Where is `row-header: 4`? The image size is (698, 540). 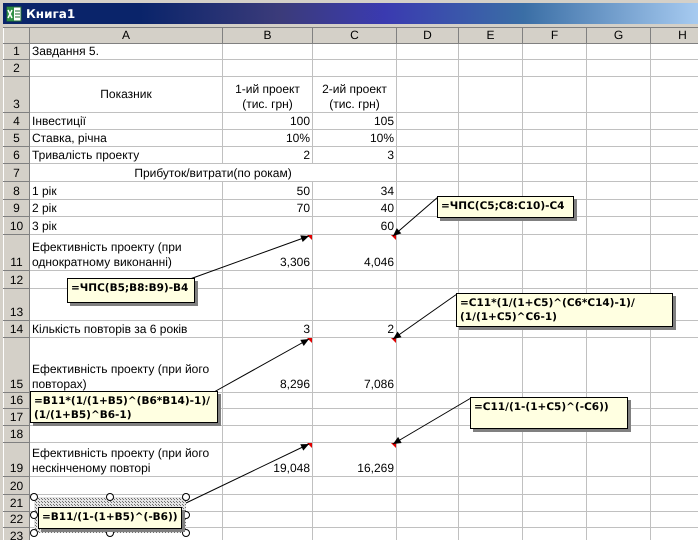 row-header: 4 is located at coordinates (17, 121).